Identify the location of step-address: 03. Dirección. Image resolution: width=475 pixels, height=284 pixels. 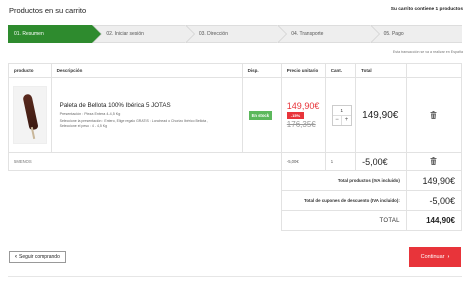
(236, 34).